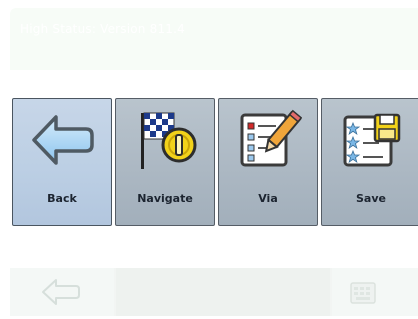 This screenshot has height=319, width=418. I want to click on navigate-button-label: Navigate, so click(165, 198).